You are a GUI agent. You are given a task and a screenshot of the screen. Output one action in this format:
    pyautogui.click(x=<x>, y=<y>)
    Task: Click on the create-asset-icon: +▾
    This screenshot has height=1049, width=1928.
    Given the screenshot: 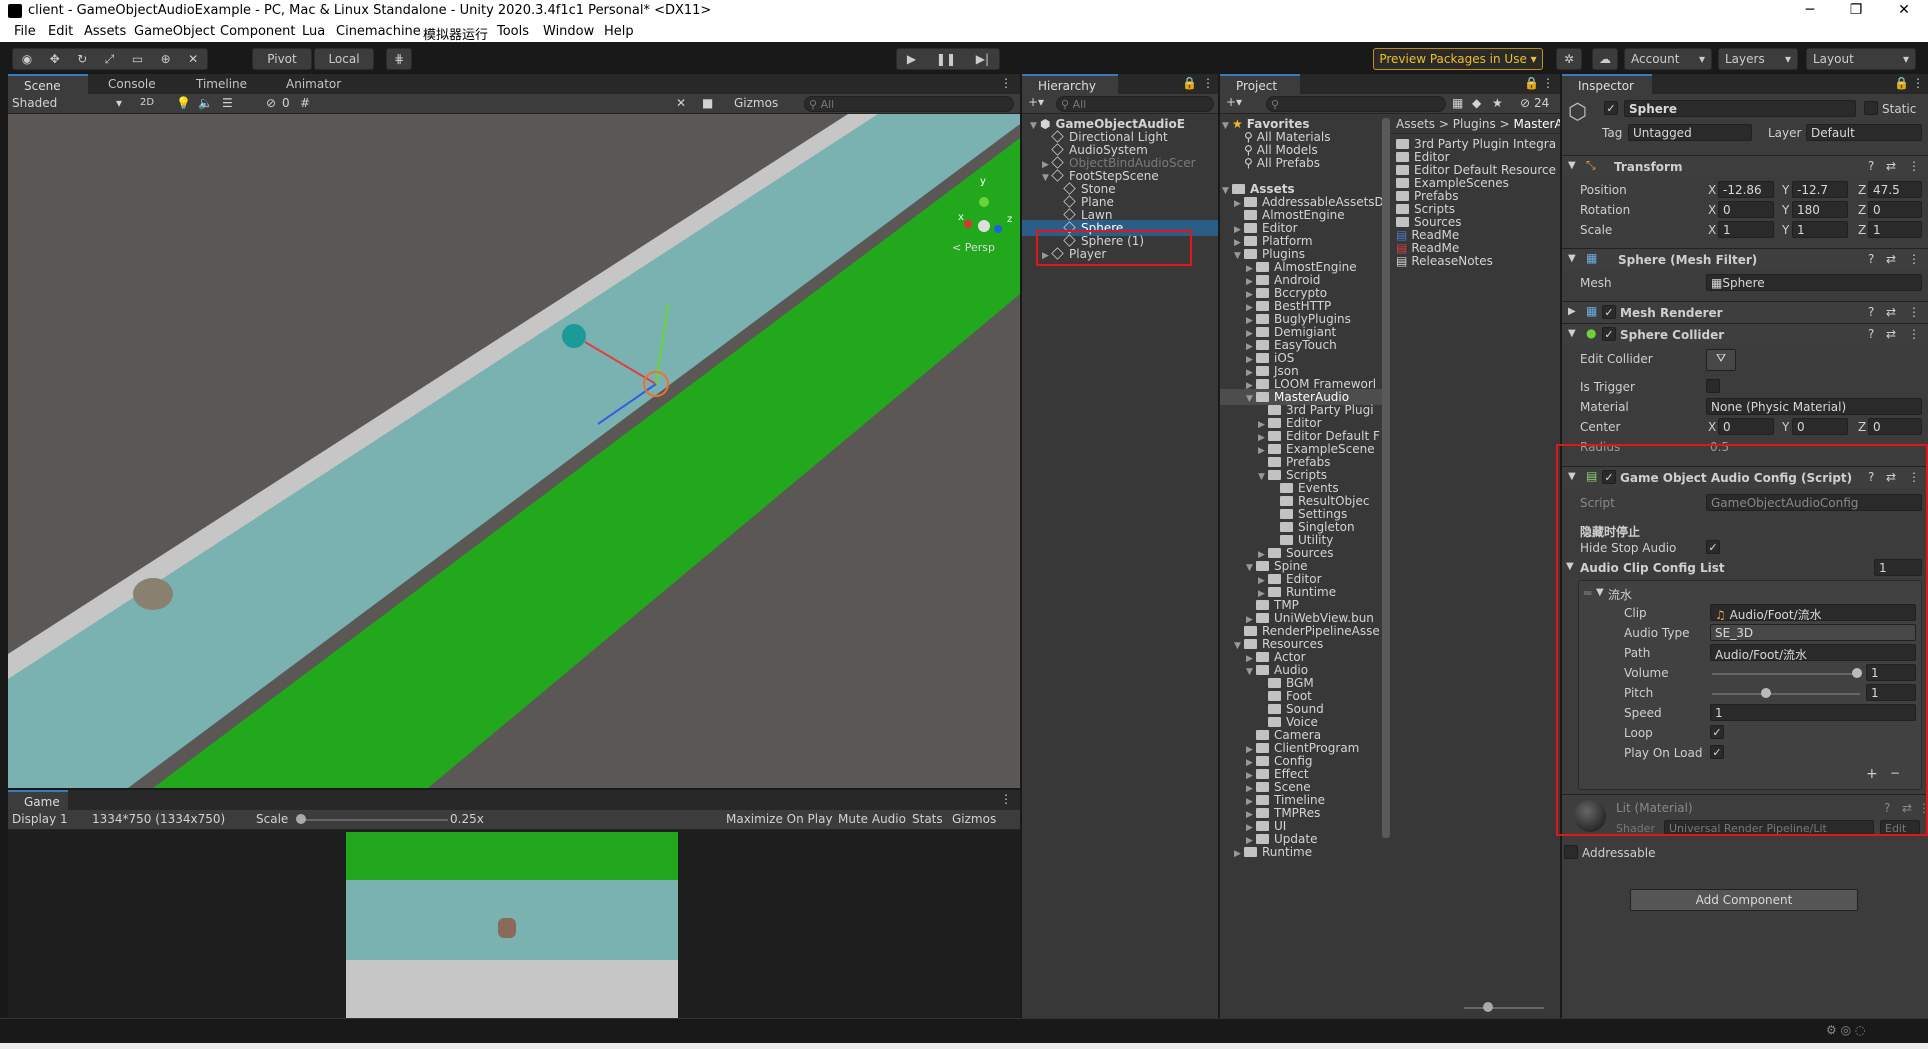 What is the action you would take?
    pyautogui.click(x=1234, y=102)
    